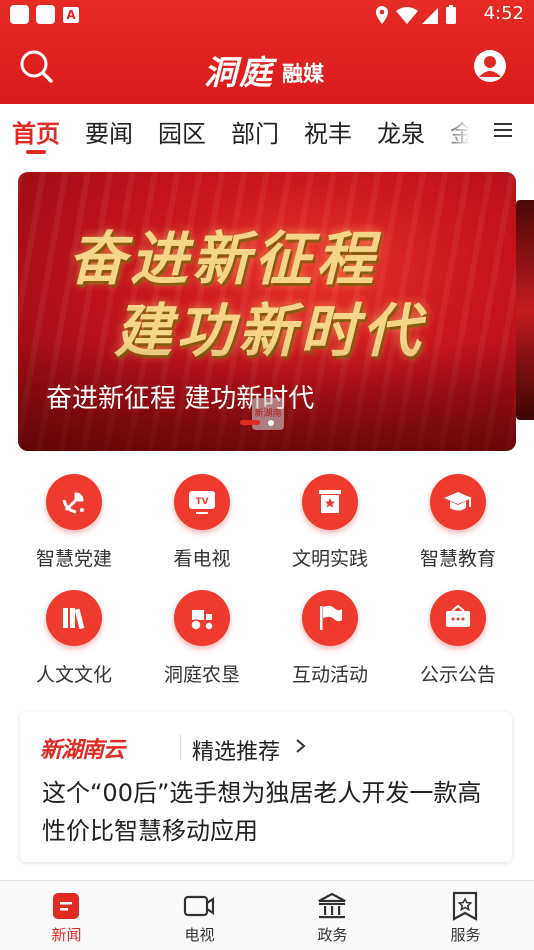 This screenshot has width=534, height=950. I want to click on svg-text: TV, so click(201, 502).